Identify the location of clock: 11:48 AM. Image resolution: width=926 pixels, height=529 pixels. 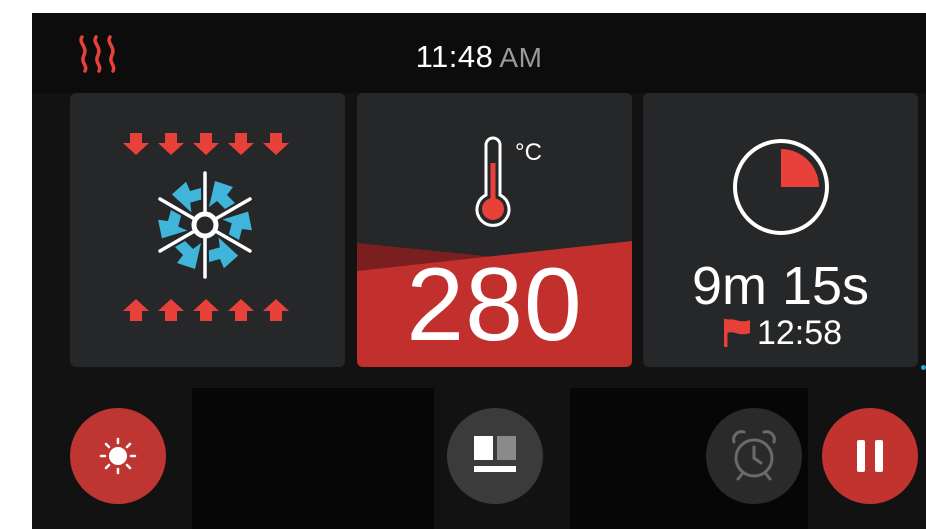
(479, 57).